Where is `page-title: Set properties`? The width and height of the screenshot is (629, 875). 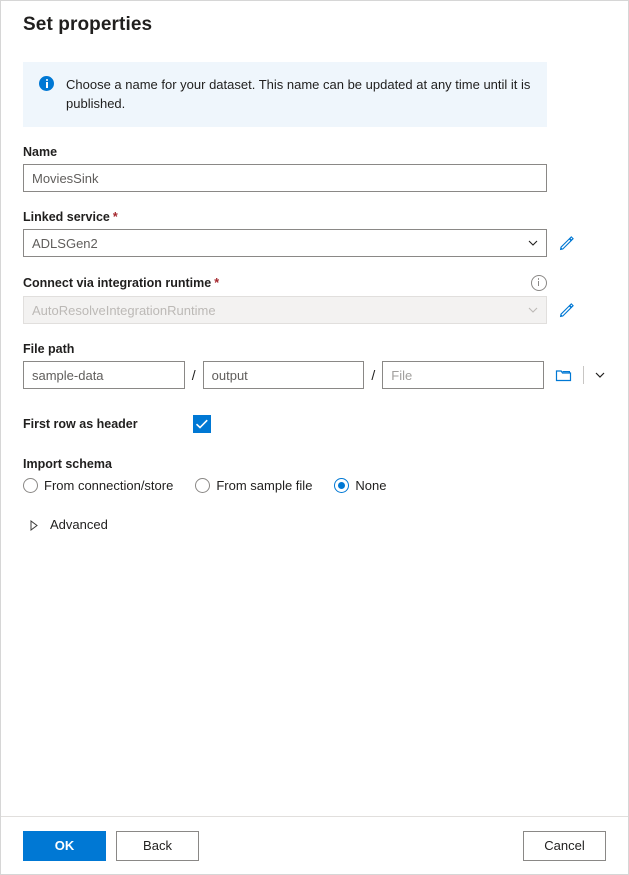
page-title: Set properties is located at coordinates (88, 24).